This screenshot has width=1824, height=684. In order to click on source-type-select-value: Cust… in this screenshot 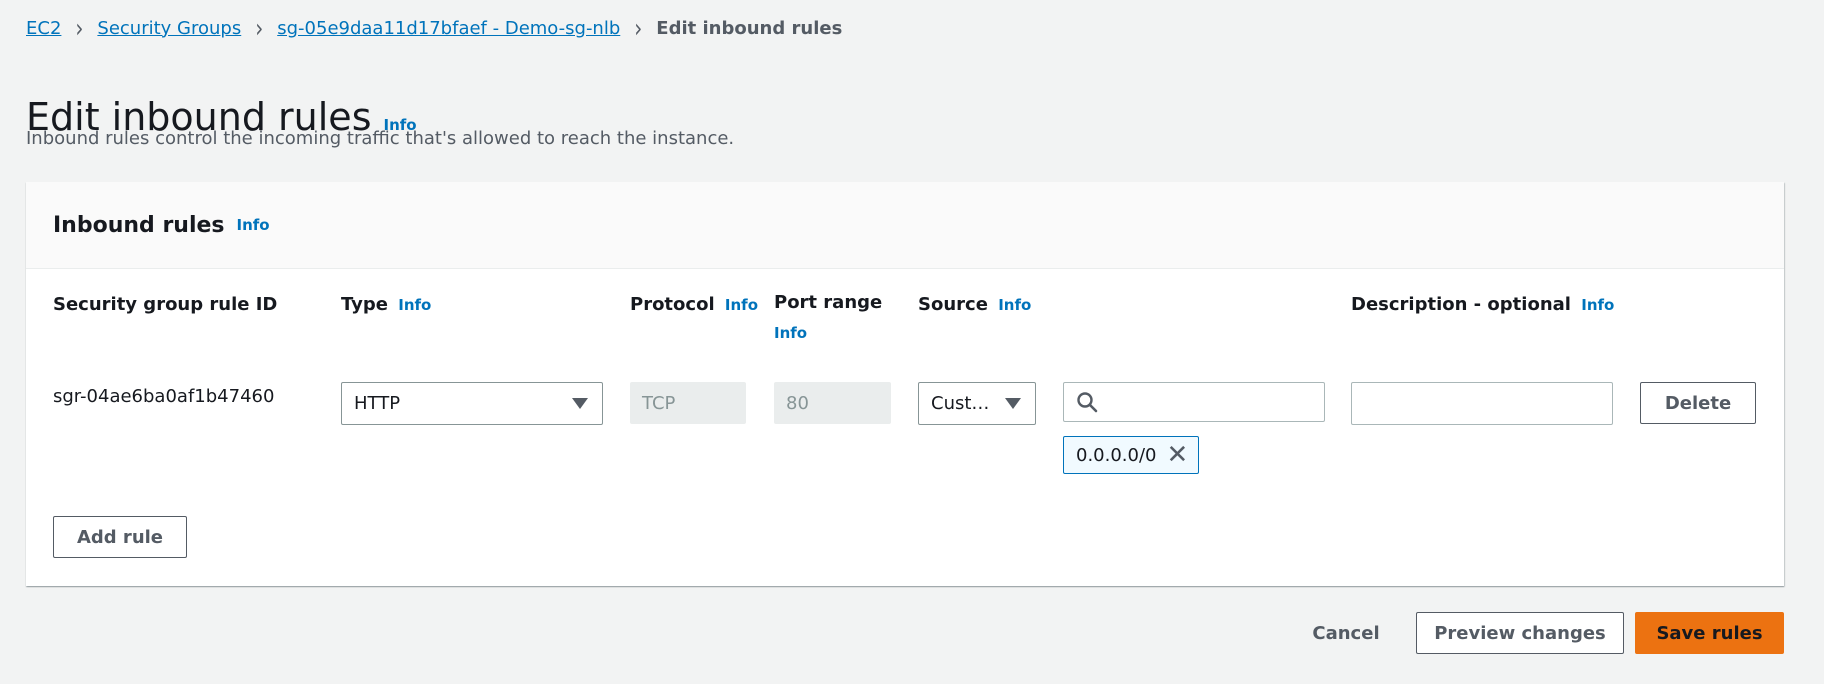, I will do `click(960, 403)`.